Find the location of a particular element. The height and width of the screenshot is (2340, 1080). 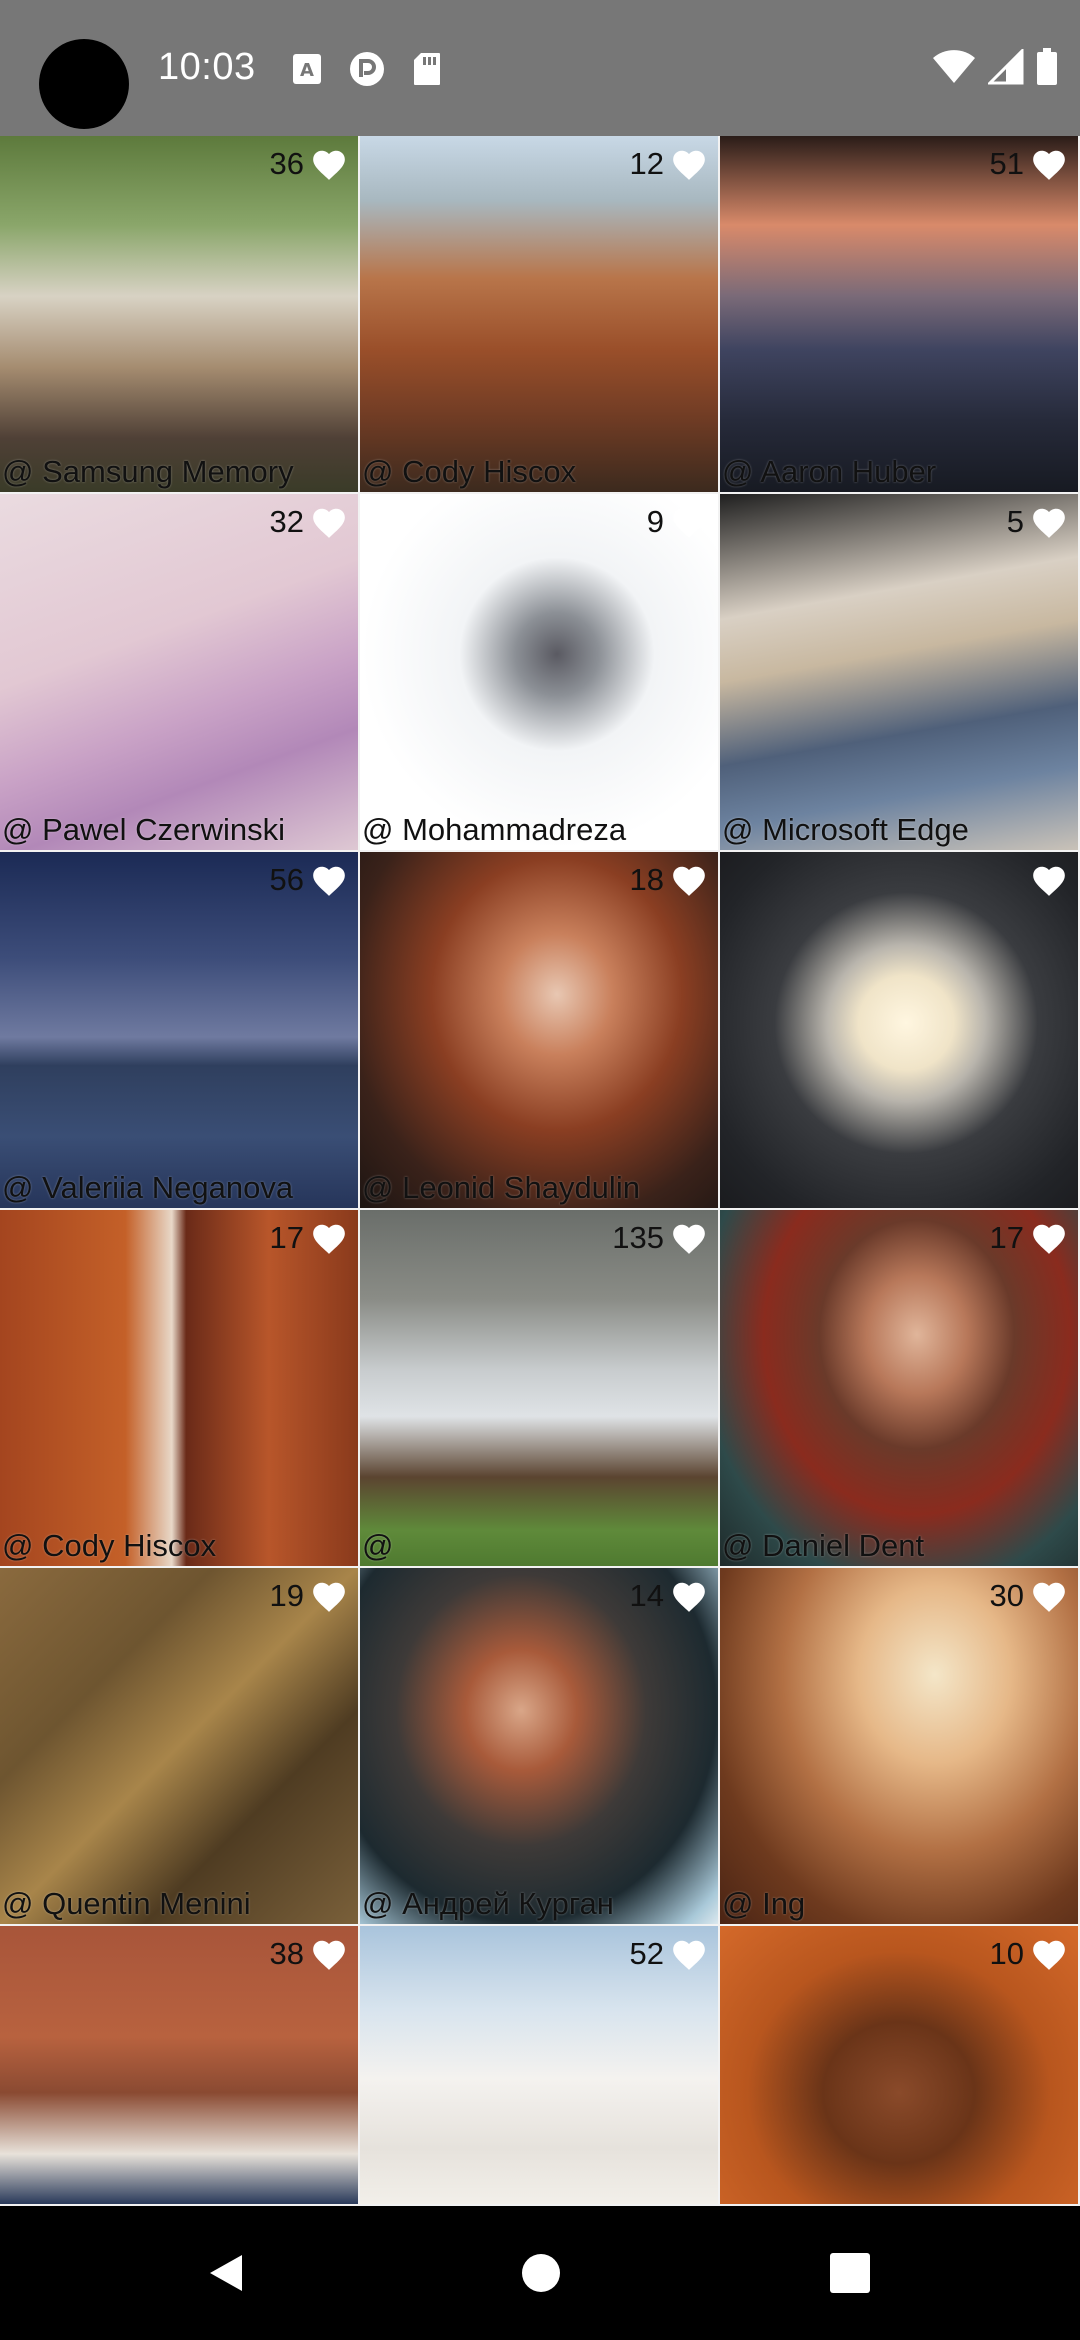

back-button is located at coordinates (226, 2273).